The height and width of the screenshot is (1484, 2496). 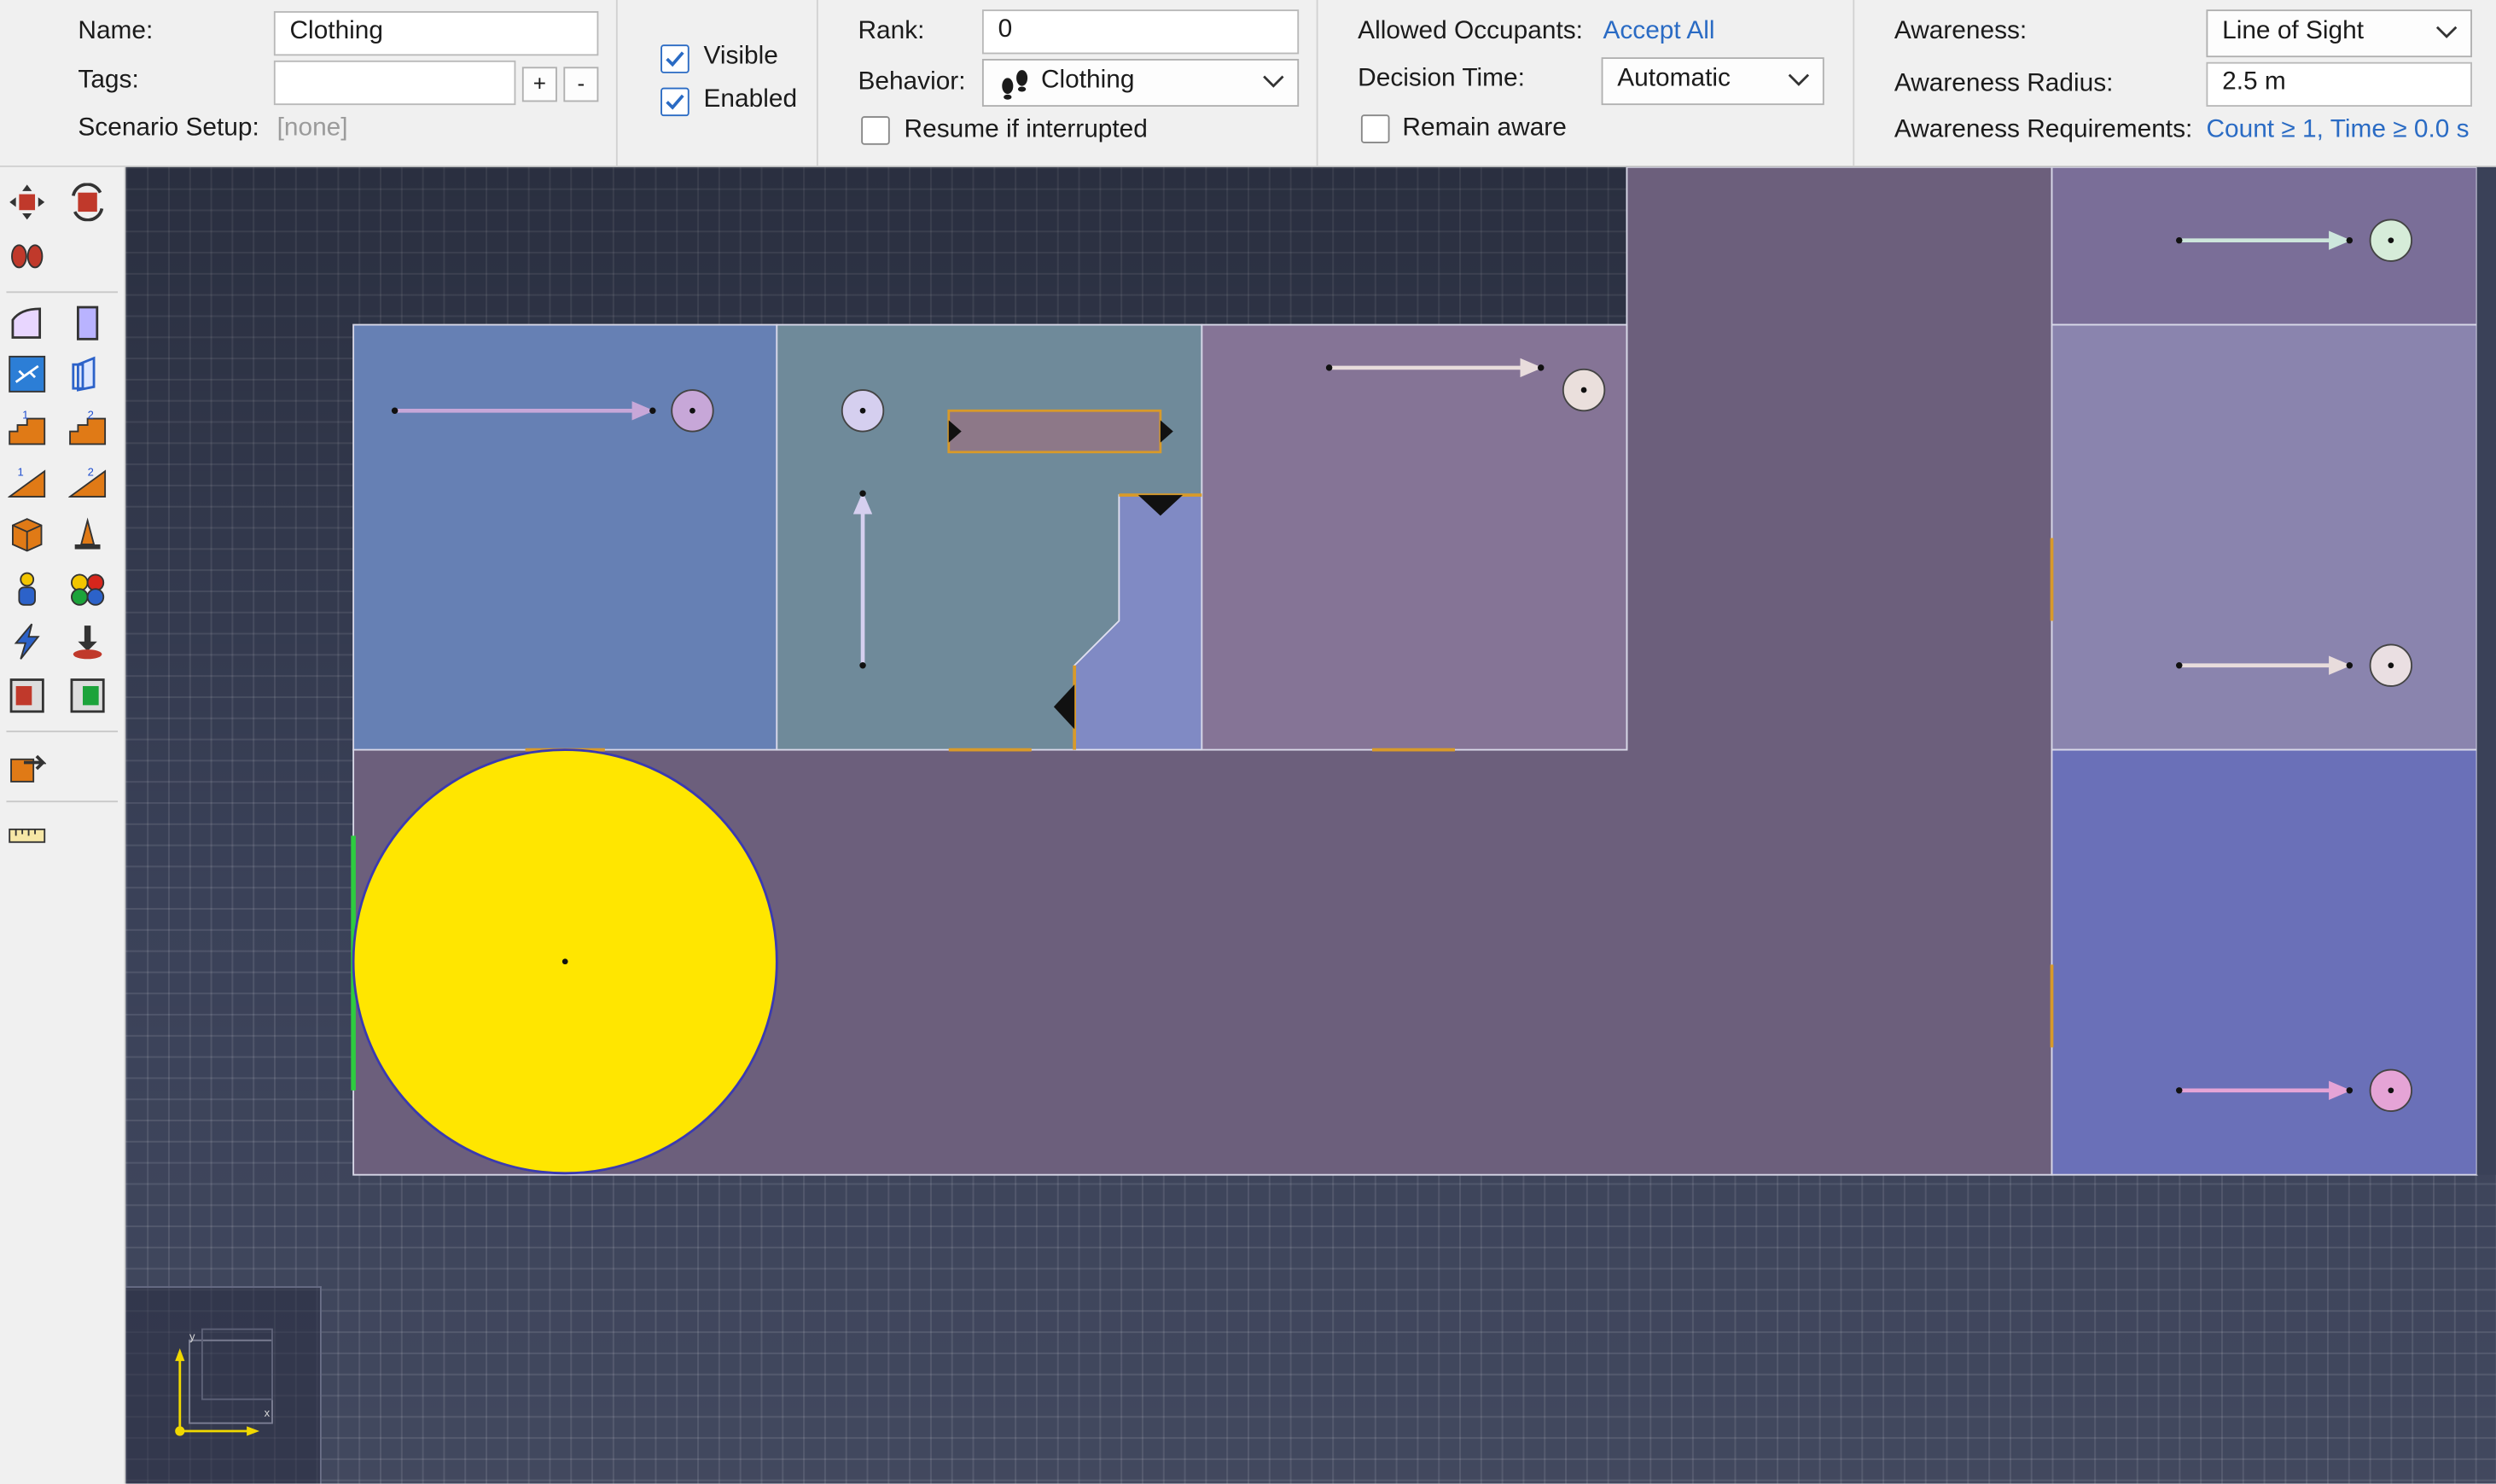 I want to click on name-field: Clothing, so click(x=436, y=33).